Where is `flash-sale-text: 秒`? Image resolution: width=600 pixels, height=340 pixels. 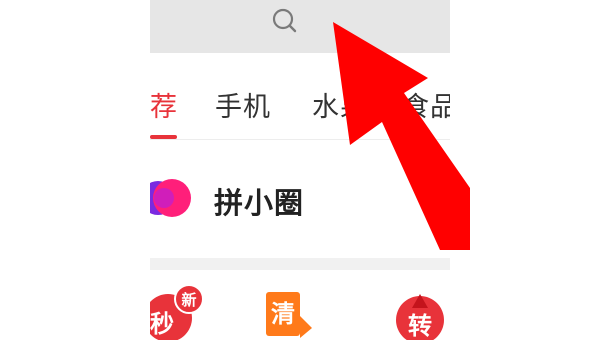
flash-sale-text: 秒 is located at coordinates (162, 324).